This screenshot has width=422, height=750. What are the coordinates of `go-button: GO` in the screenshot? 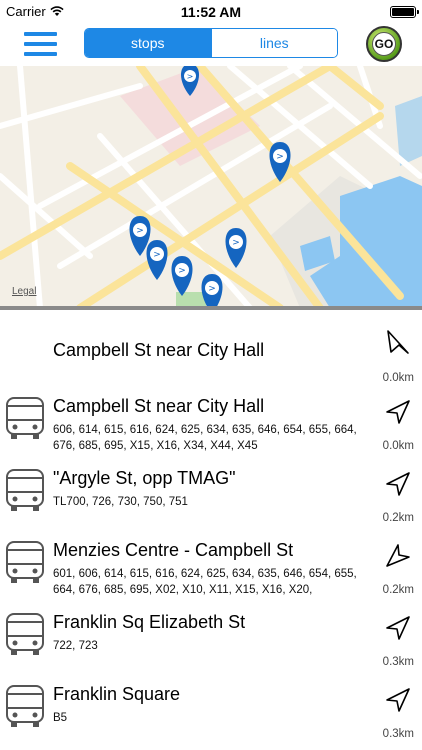 It's located at (384, 44).